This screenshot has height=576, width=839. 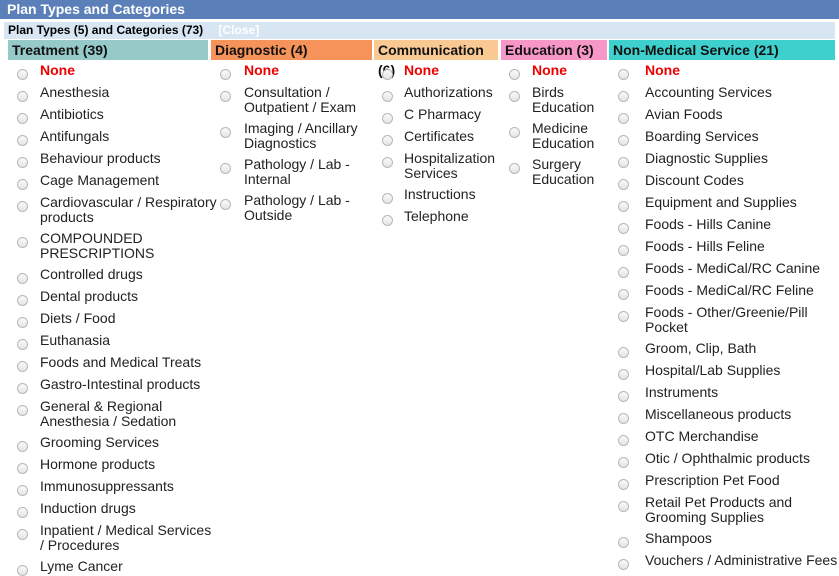 What do you see at coordinates (98, 464) in the screenshot?
I see `option-label: Hormone products` at bounding box center [98, 464].